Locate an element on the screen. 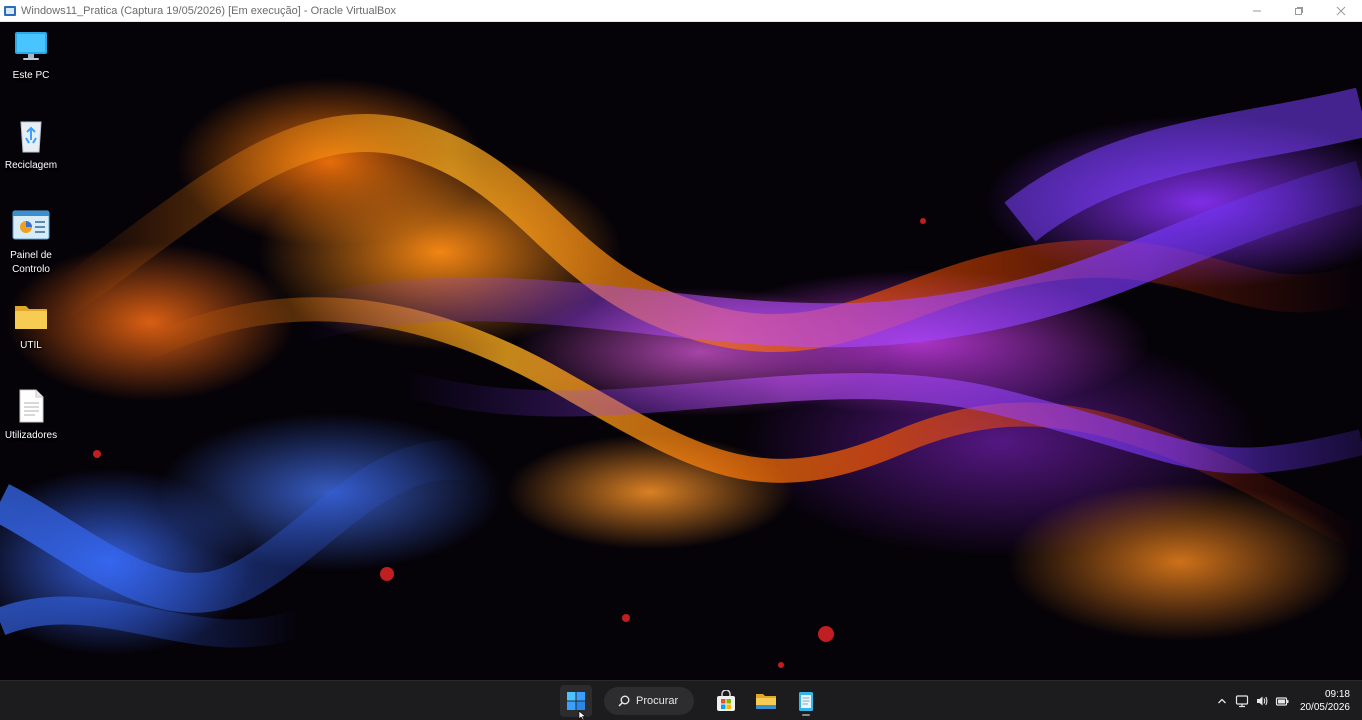 This screenshot has height=720, width=1362. taskbar-file-explorer is located at coordinates (766, 701).